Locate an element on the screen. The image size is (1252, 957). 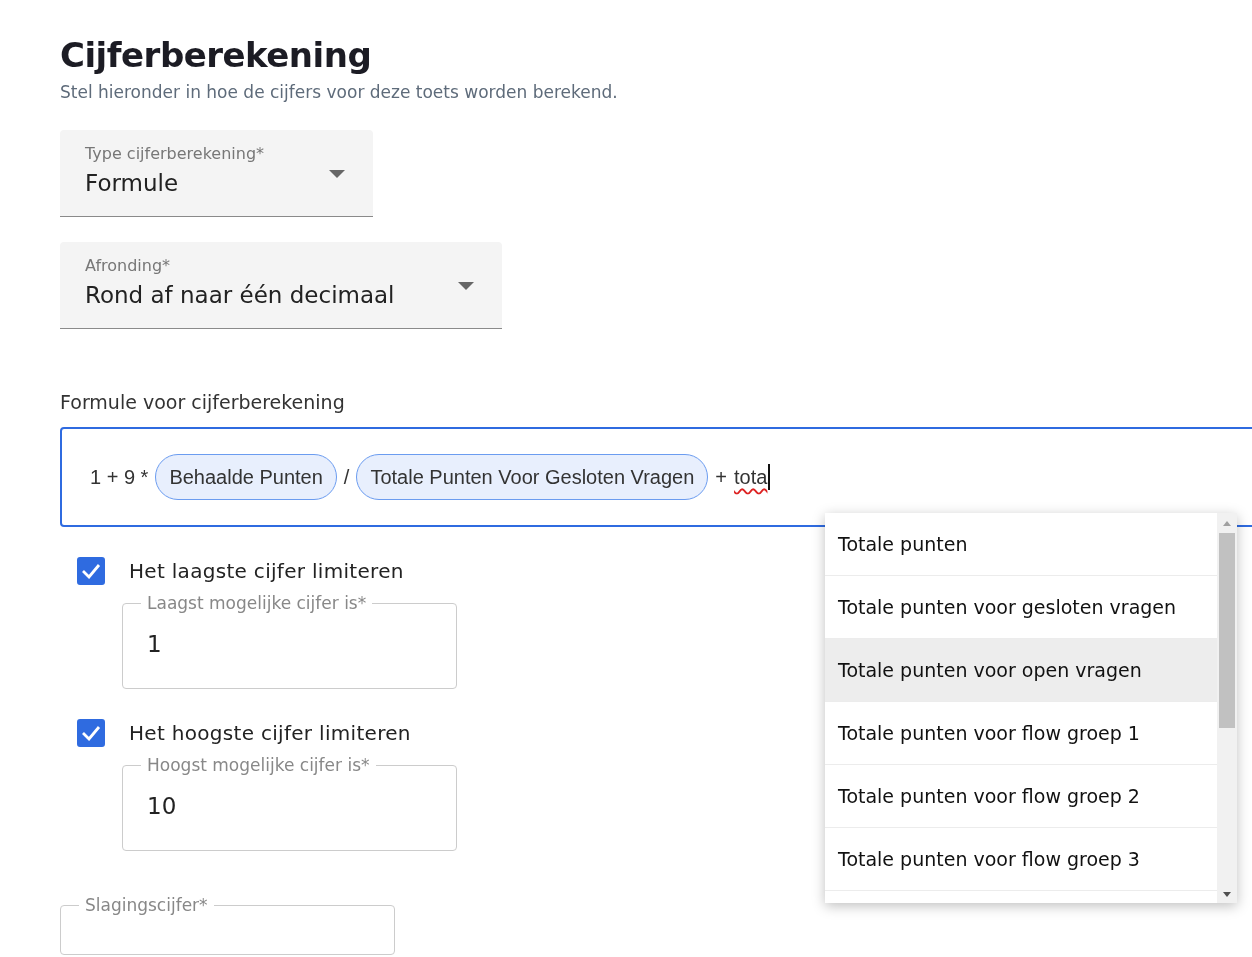
number-field: Hoogst mogelijke cijfer is* 10 is located at coordinates (289, 803).